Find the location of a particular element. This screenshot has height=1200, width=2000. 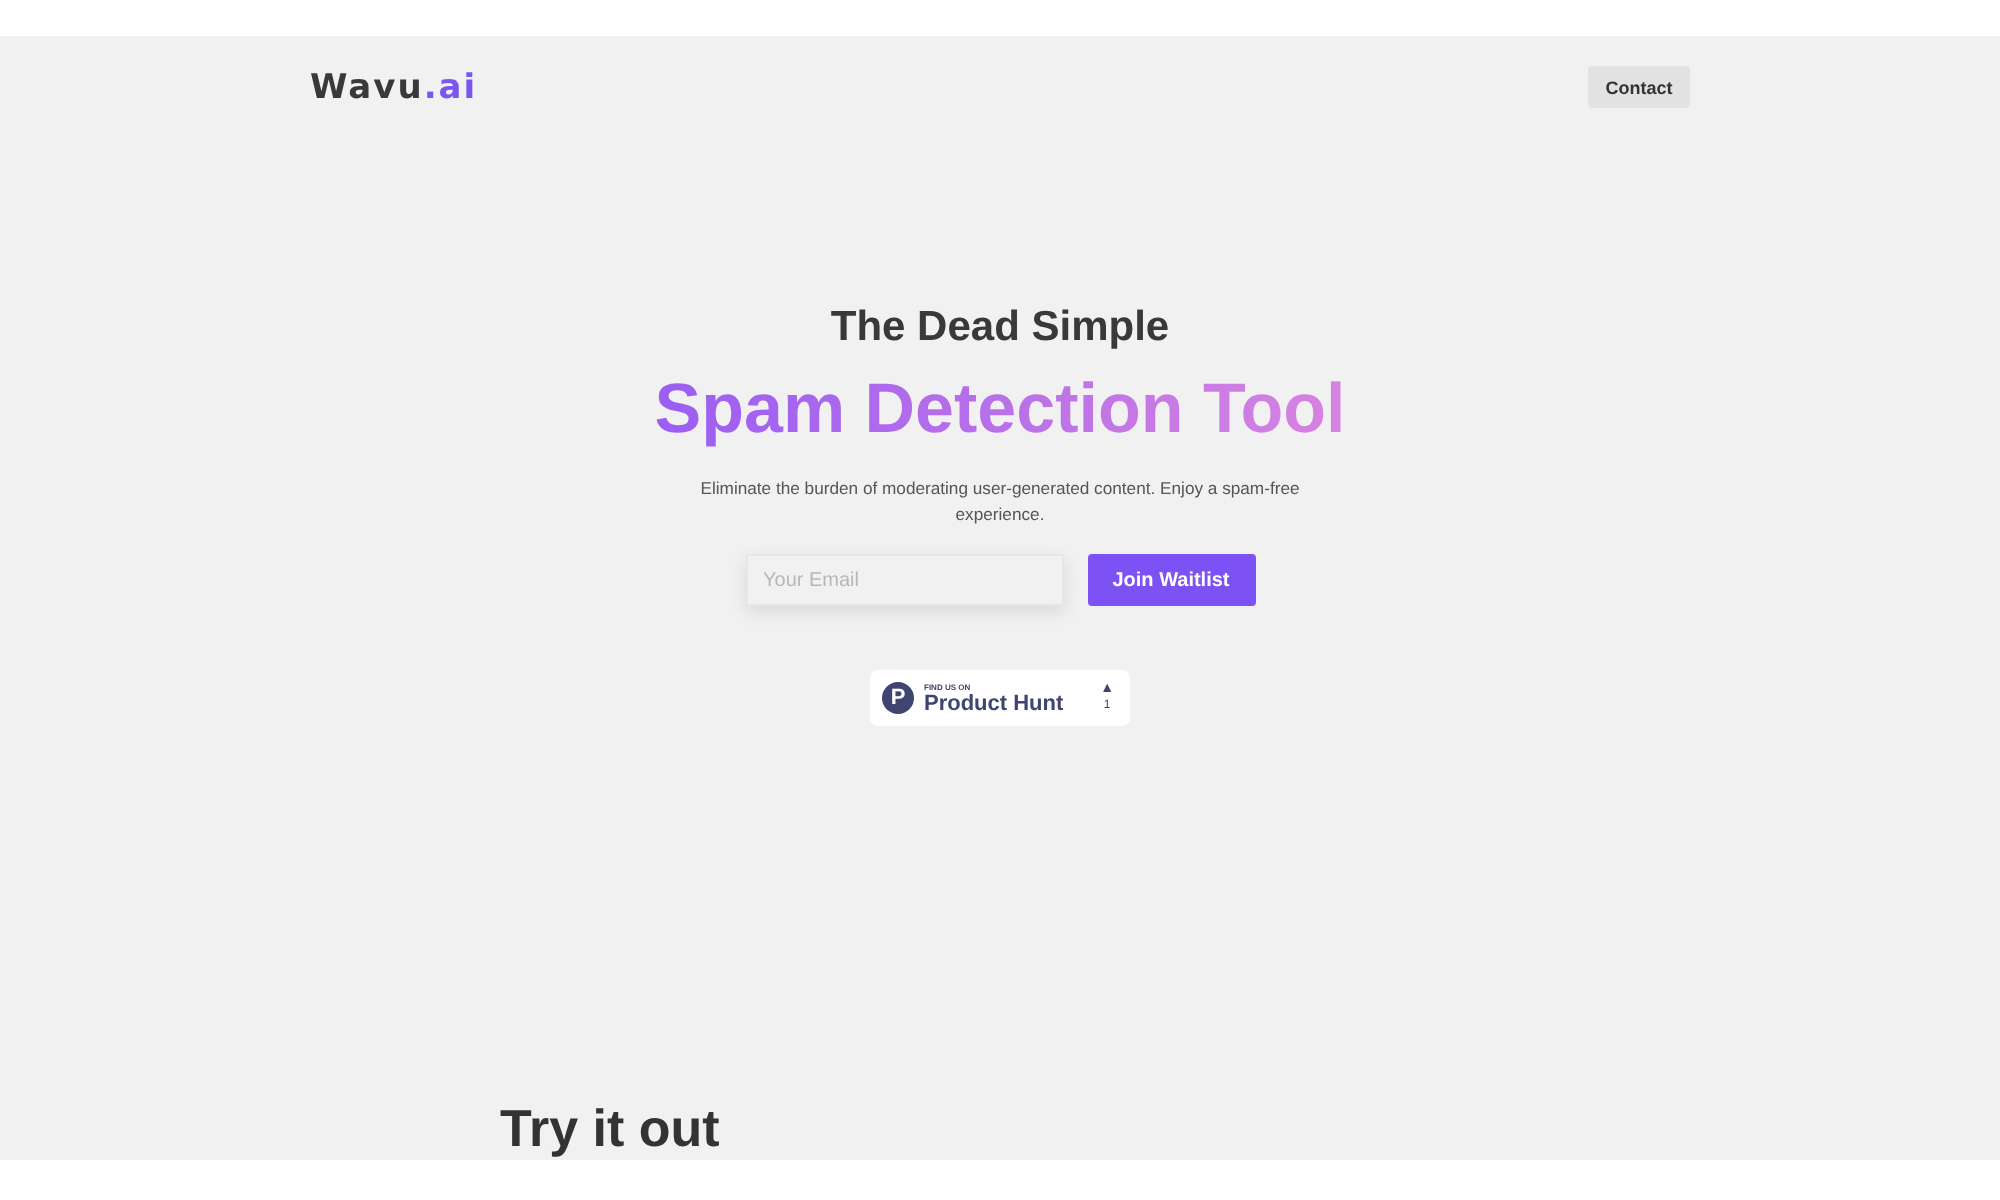

contact-button: Contact is located at coordinates (1639, 87).